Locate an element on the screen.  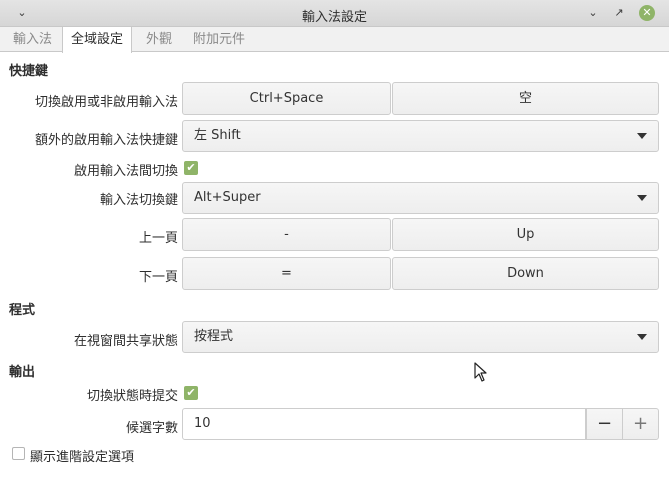
minimize-icon: ⌄ is located at coordinates (593, 13).